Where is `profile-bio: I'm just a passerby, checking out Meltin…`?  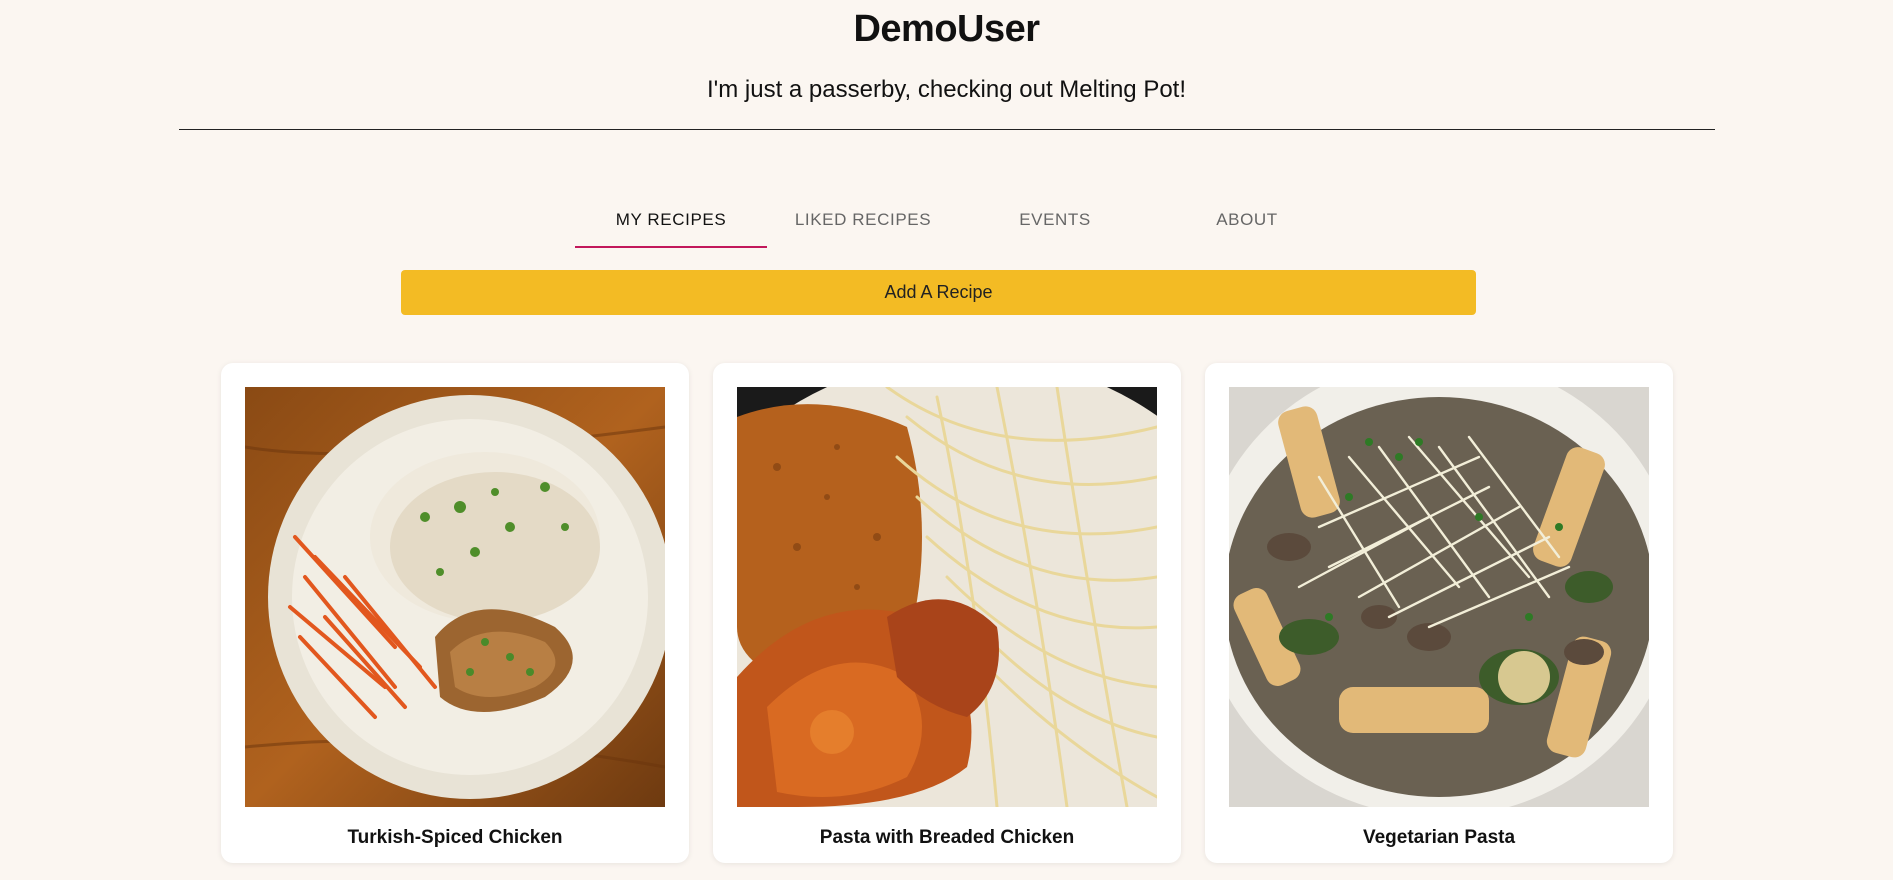 profile-bio: I'm just a passerby, checking out Meltin… is located at coordinates (946, 89).